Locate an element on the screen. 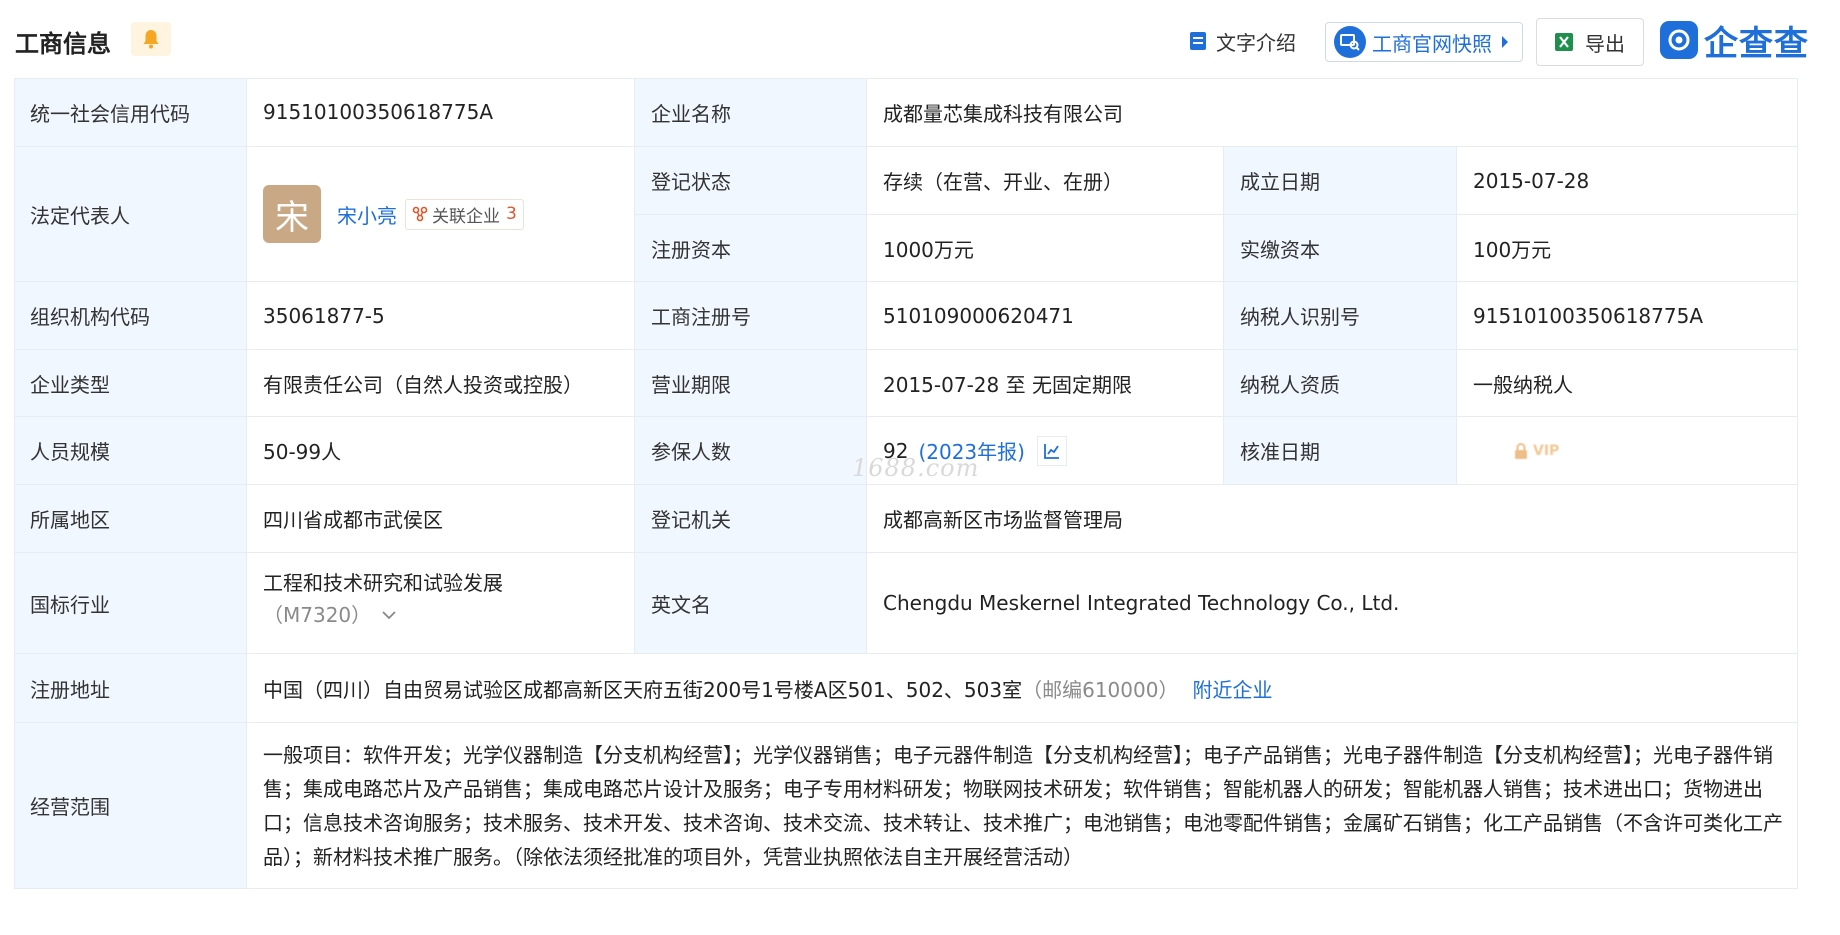 The height and width of the screenshot is (935, 1840). bell-icon is located at coordinates (151, 39).